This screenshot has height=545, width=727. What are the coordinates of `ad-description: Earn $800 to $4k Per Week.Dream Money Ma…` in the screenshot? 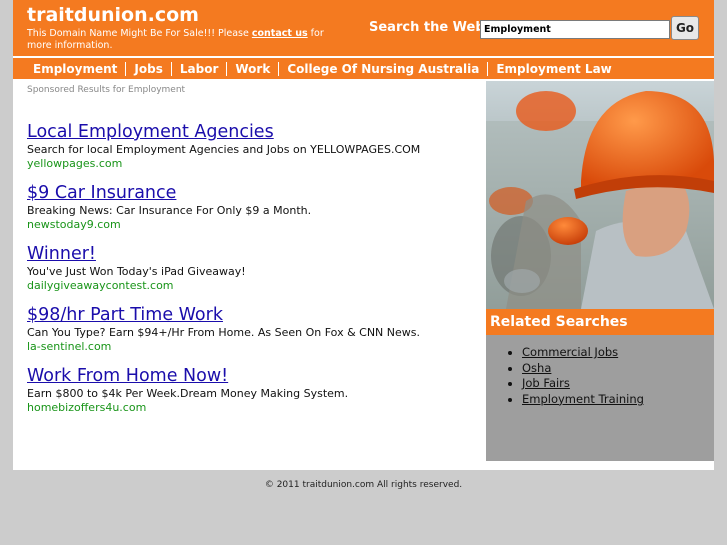 It's located at (188, 393).